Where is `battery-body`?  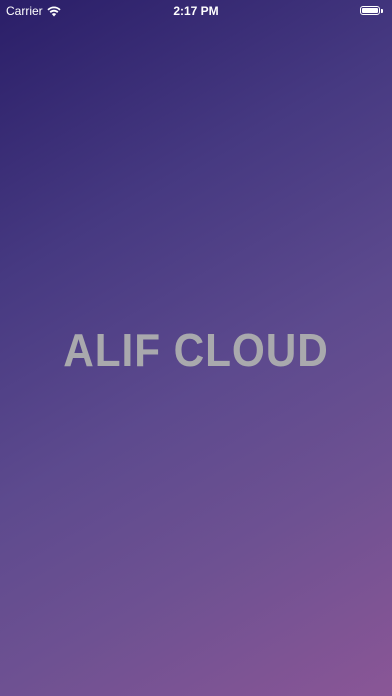 battery-body is located at coordinates (370, 10).